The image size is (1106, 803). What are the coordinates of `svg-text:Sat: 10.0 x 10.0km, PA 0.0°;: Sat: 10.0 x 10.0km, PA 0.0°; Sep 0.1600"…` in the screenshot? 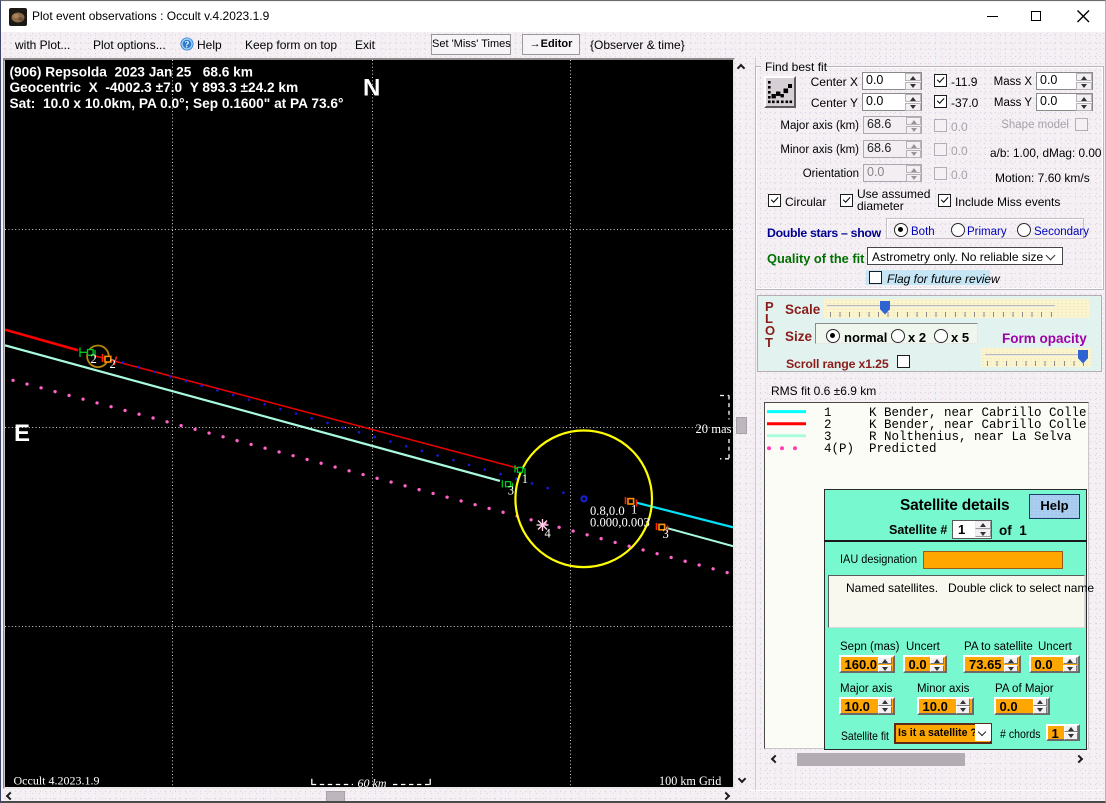 It's located at (177, 103).